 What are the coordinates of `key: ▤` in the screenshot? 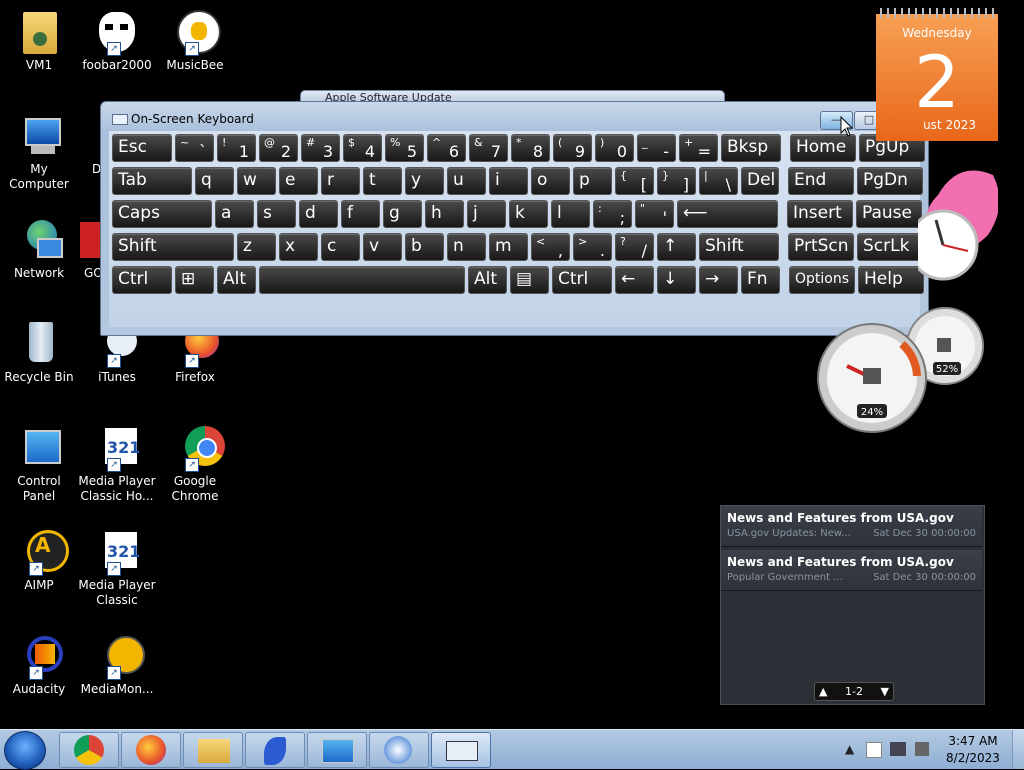 It's located at (529, 280).